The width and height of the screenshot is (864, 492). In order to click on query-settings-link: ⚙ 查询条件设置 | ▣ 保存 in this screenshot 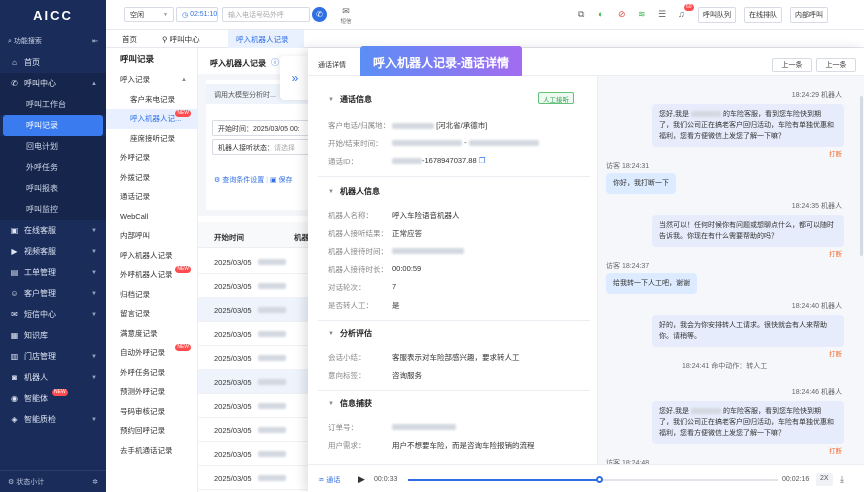, I will do `click(253, 180)`.